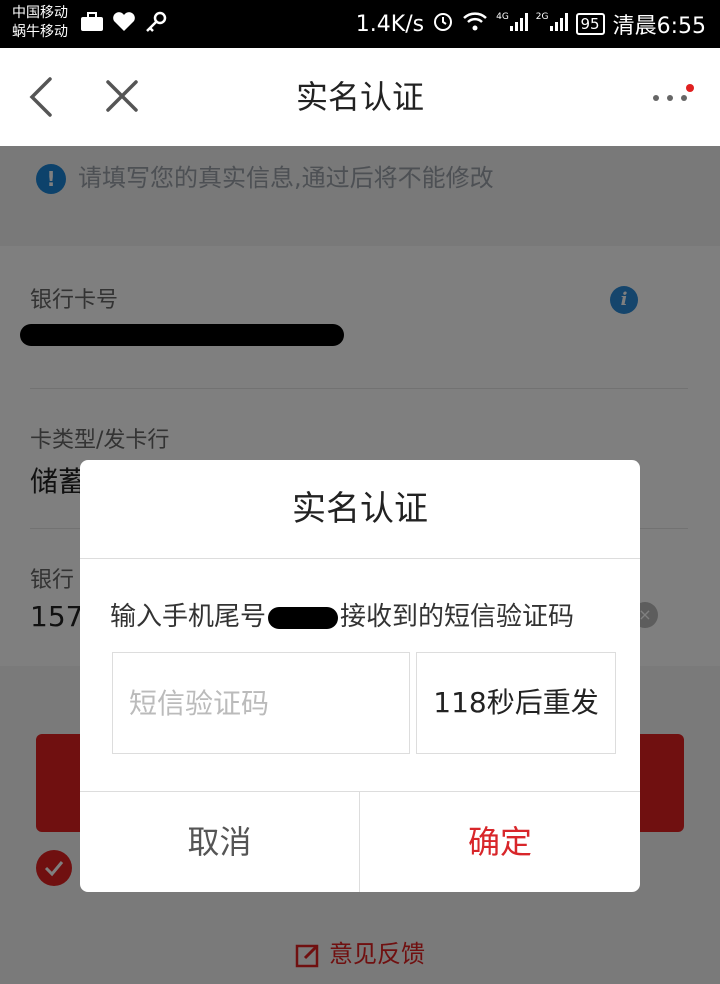 This screenshot has height=984, width=720. What do you see at coordinates (512, 24) in the screenshot?
I see `signal-4g-icon: 4G` at bounding box center [512, 24].